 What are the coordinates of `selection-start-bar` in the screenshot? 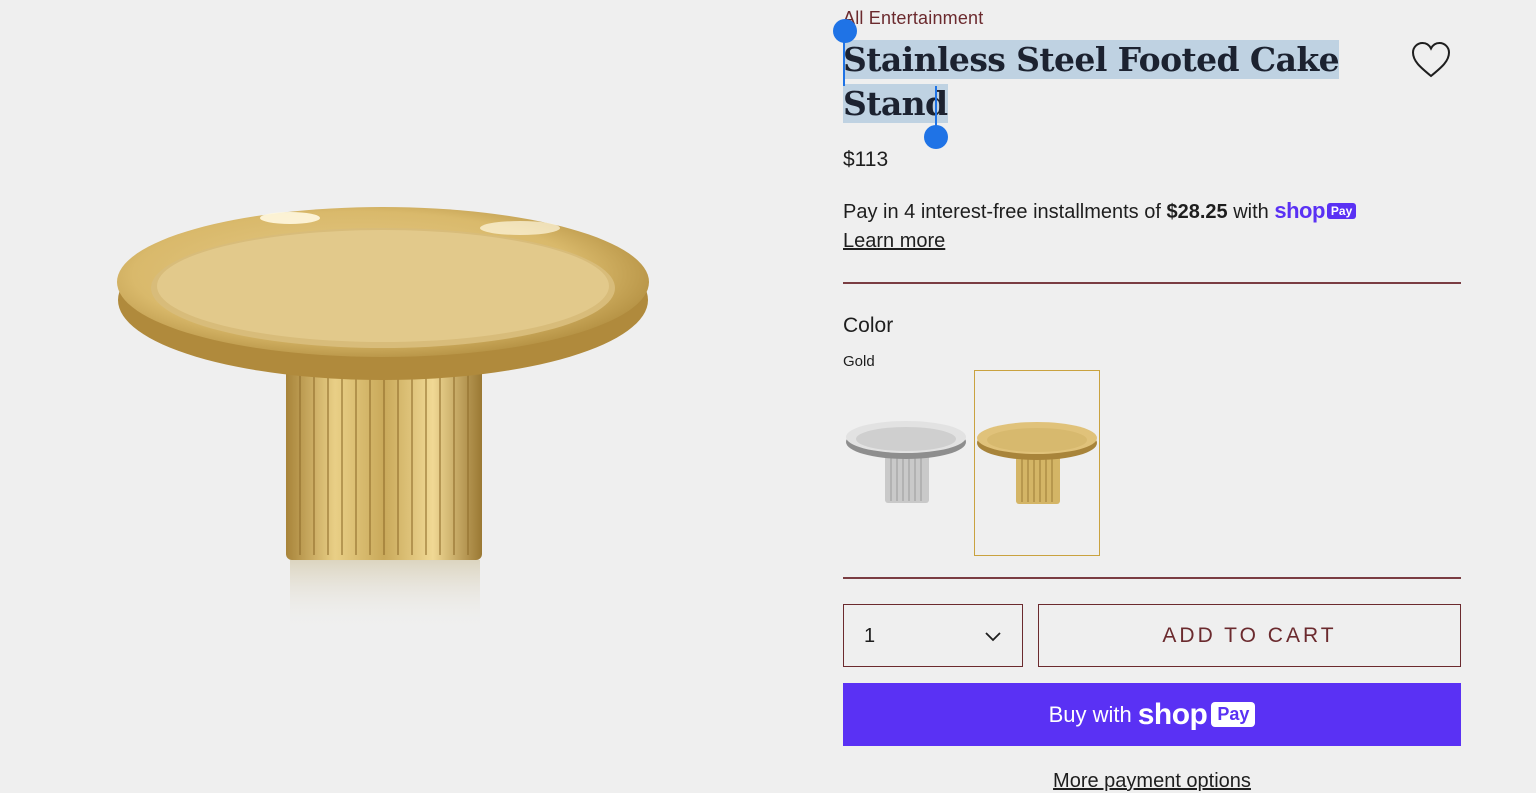 It's located at (844, 63).